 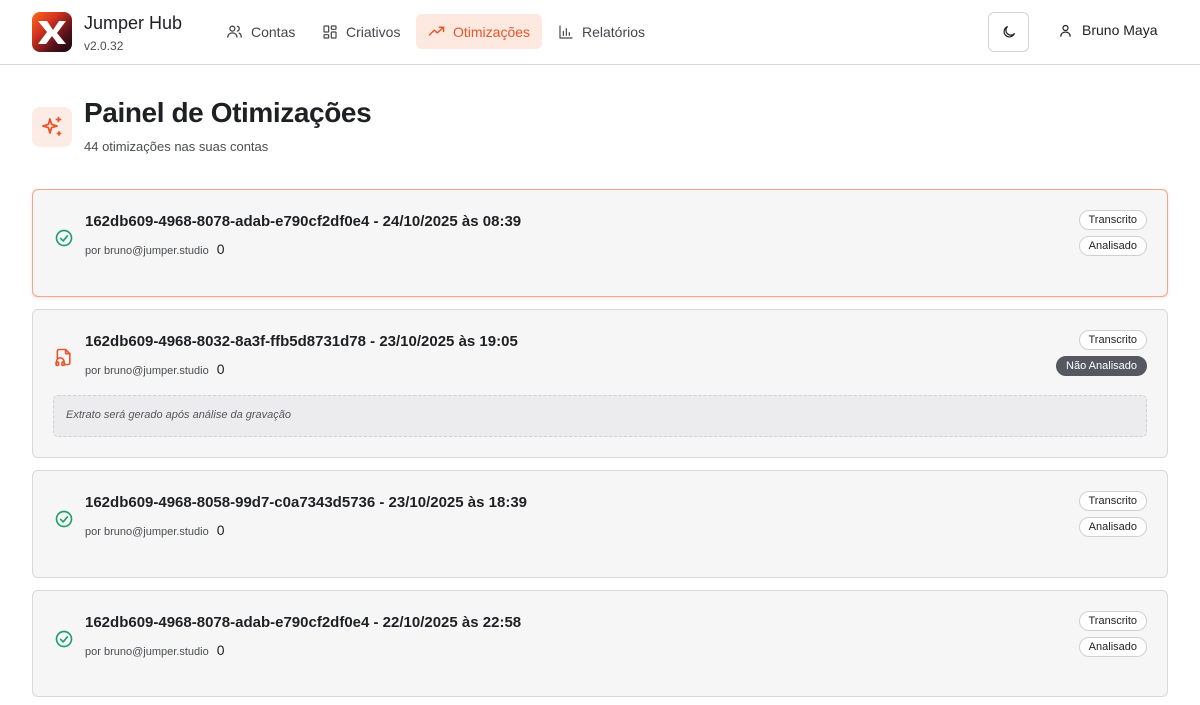 I want to click on nav-item-relatorios: Relatórios, so click(x=601, y=31).